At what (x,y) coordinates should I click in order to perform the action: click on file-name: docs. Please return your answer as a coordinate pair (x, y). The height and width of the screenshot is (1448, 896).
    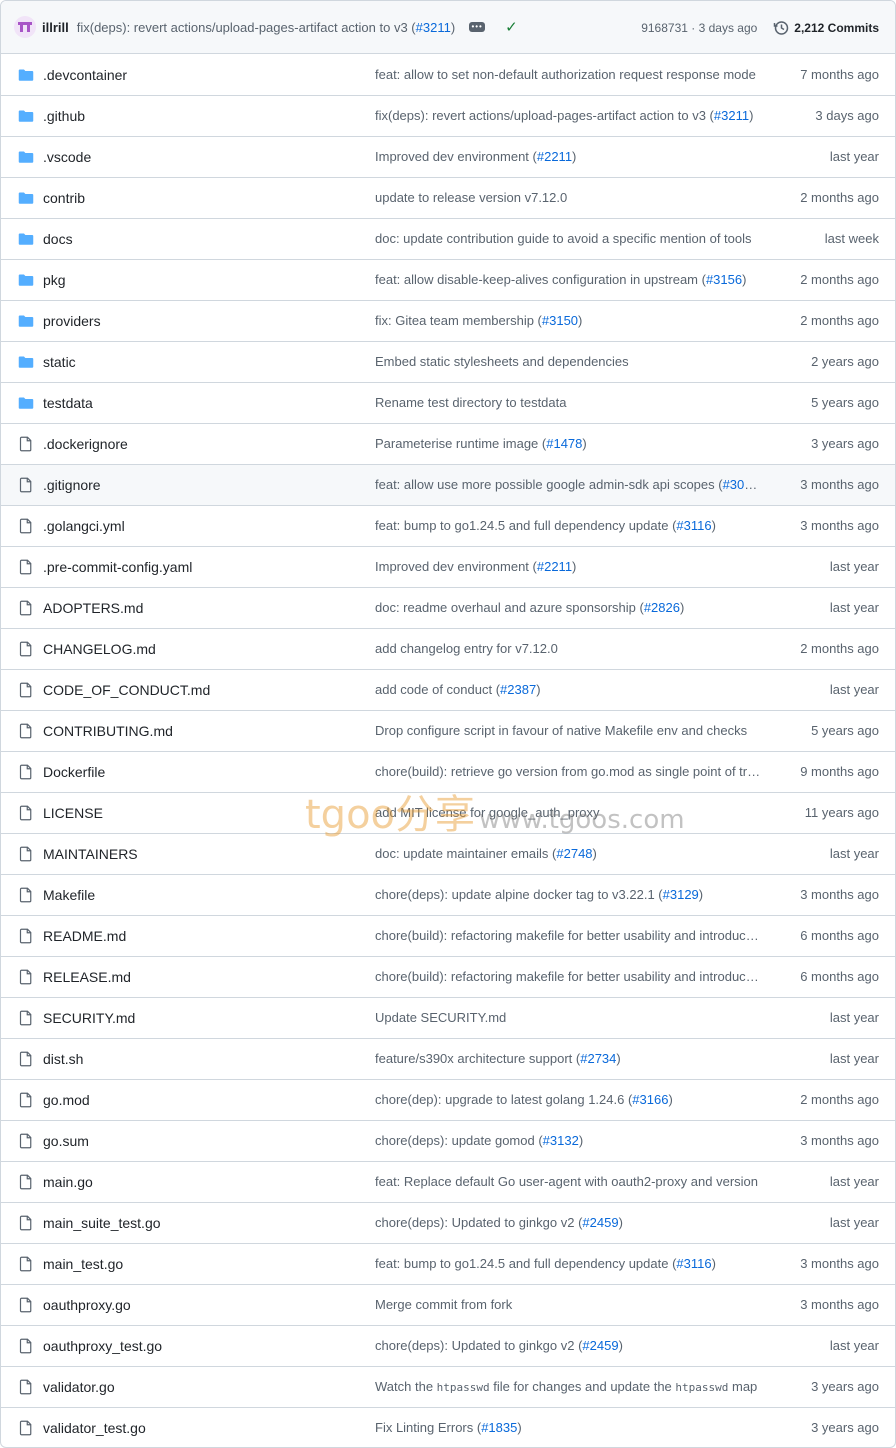
    Looking at the image, I should click on (58, 239).